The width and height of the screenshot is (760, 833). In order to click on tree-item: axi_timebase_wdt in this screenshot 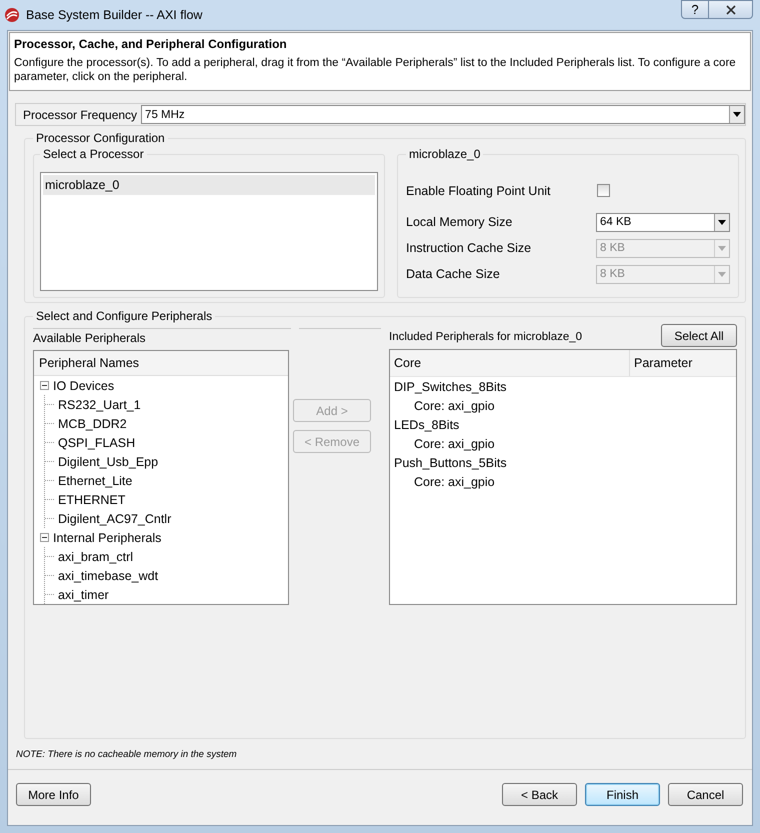, I will do `click(108, 575)`.